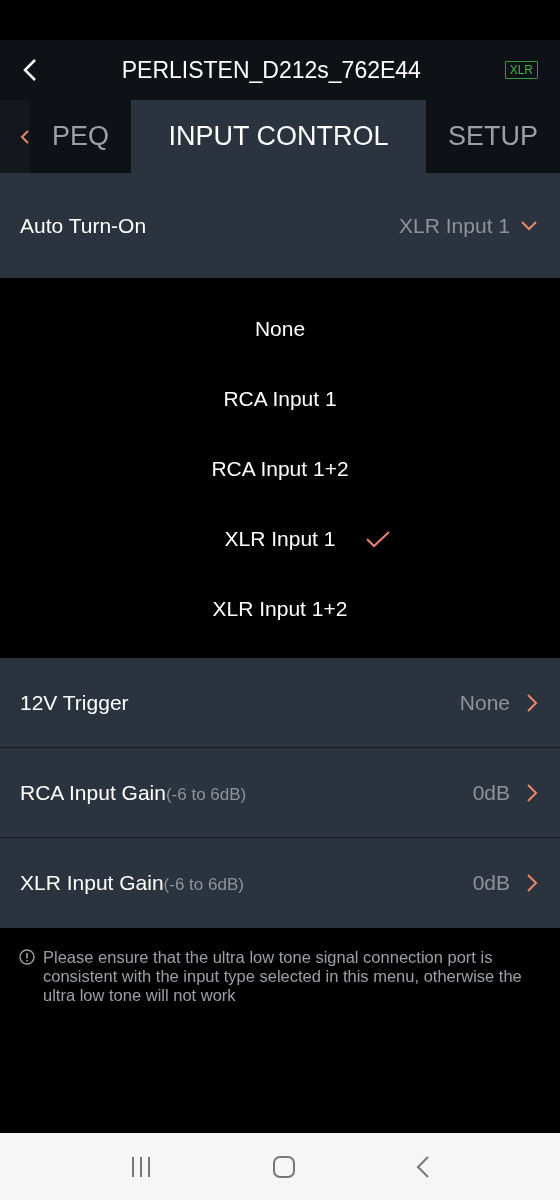 The width and height of the screenshot is (560, 1200). Describe the element at coordinates (271, 70) in the screenshot. I see `device-title: PERLISTEN_D212s_762E44` at that location.